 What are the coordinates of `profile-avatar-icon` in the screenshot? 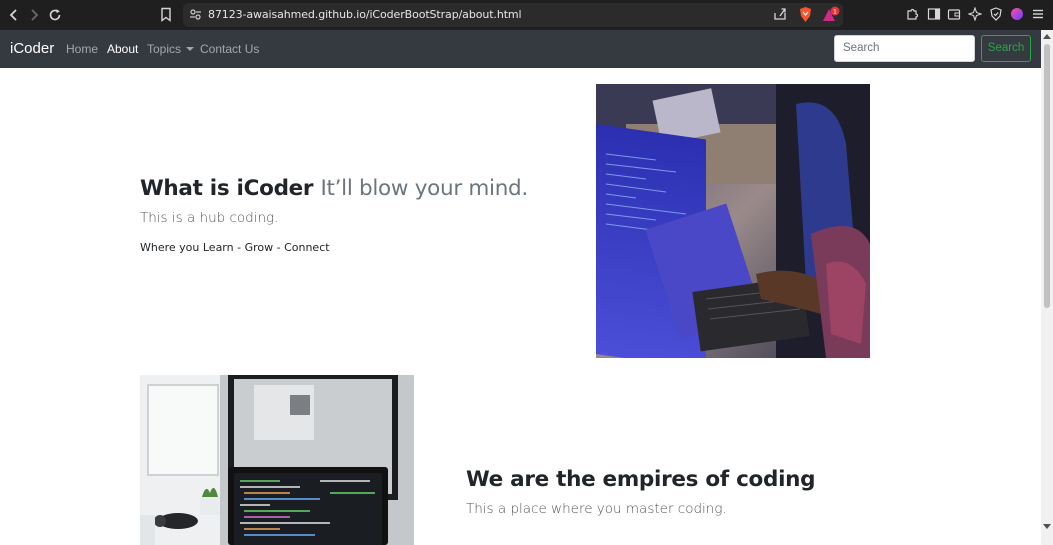 It's located at (1018, 15).